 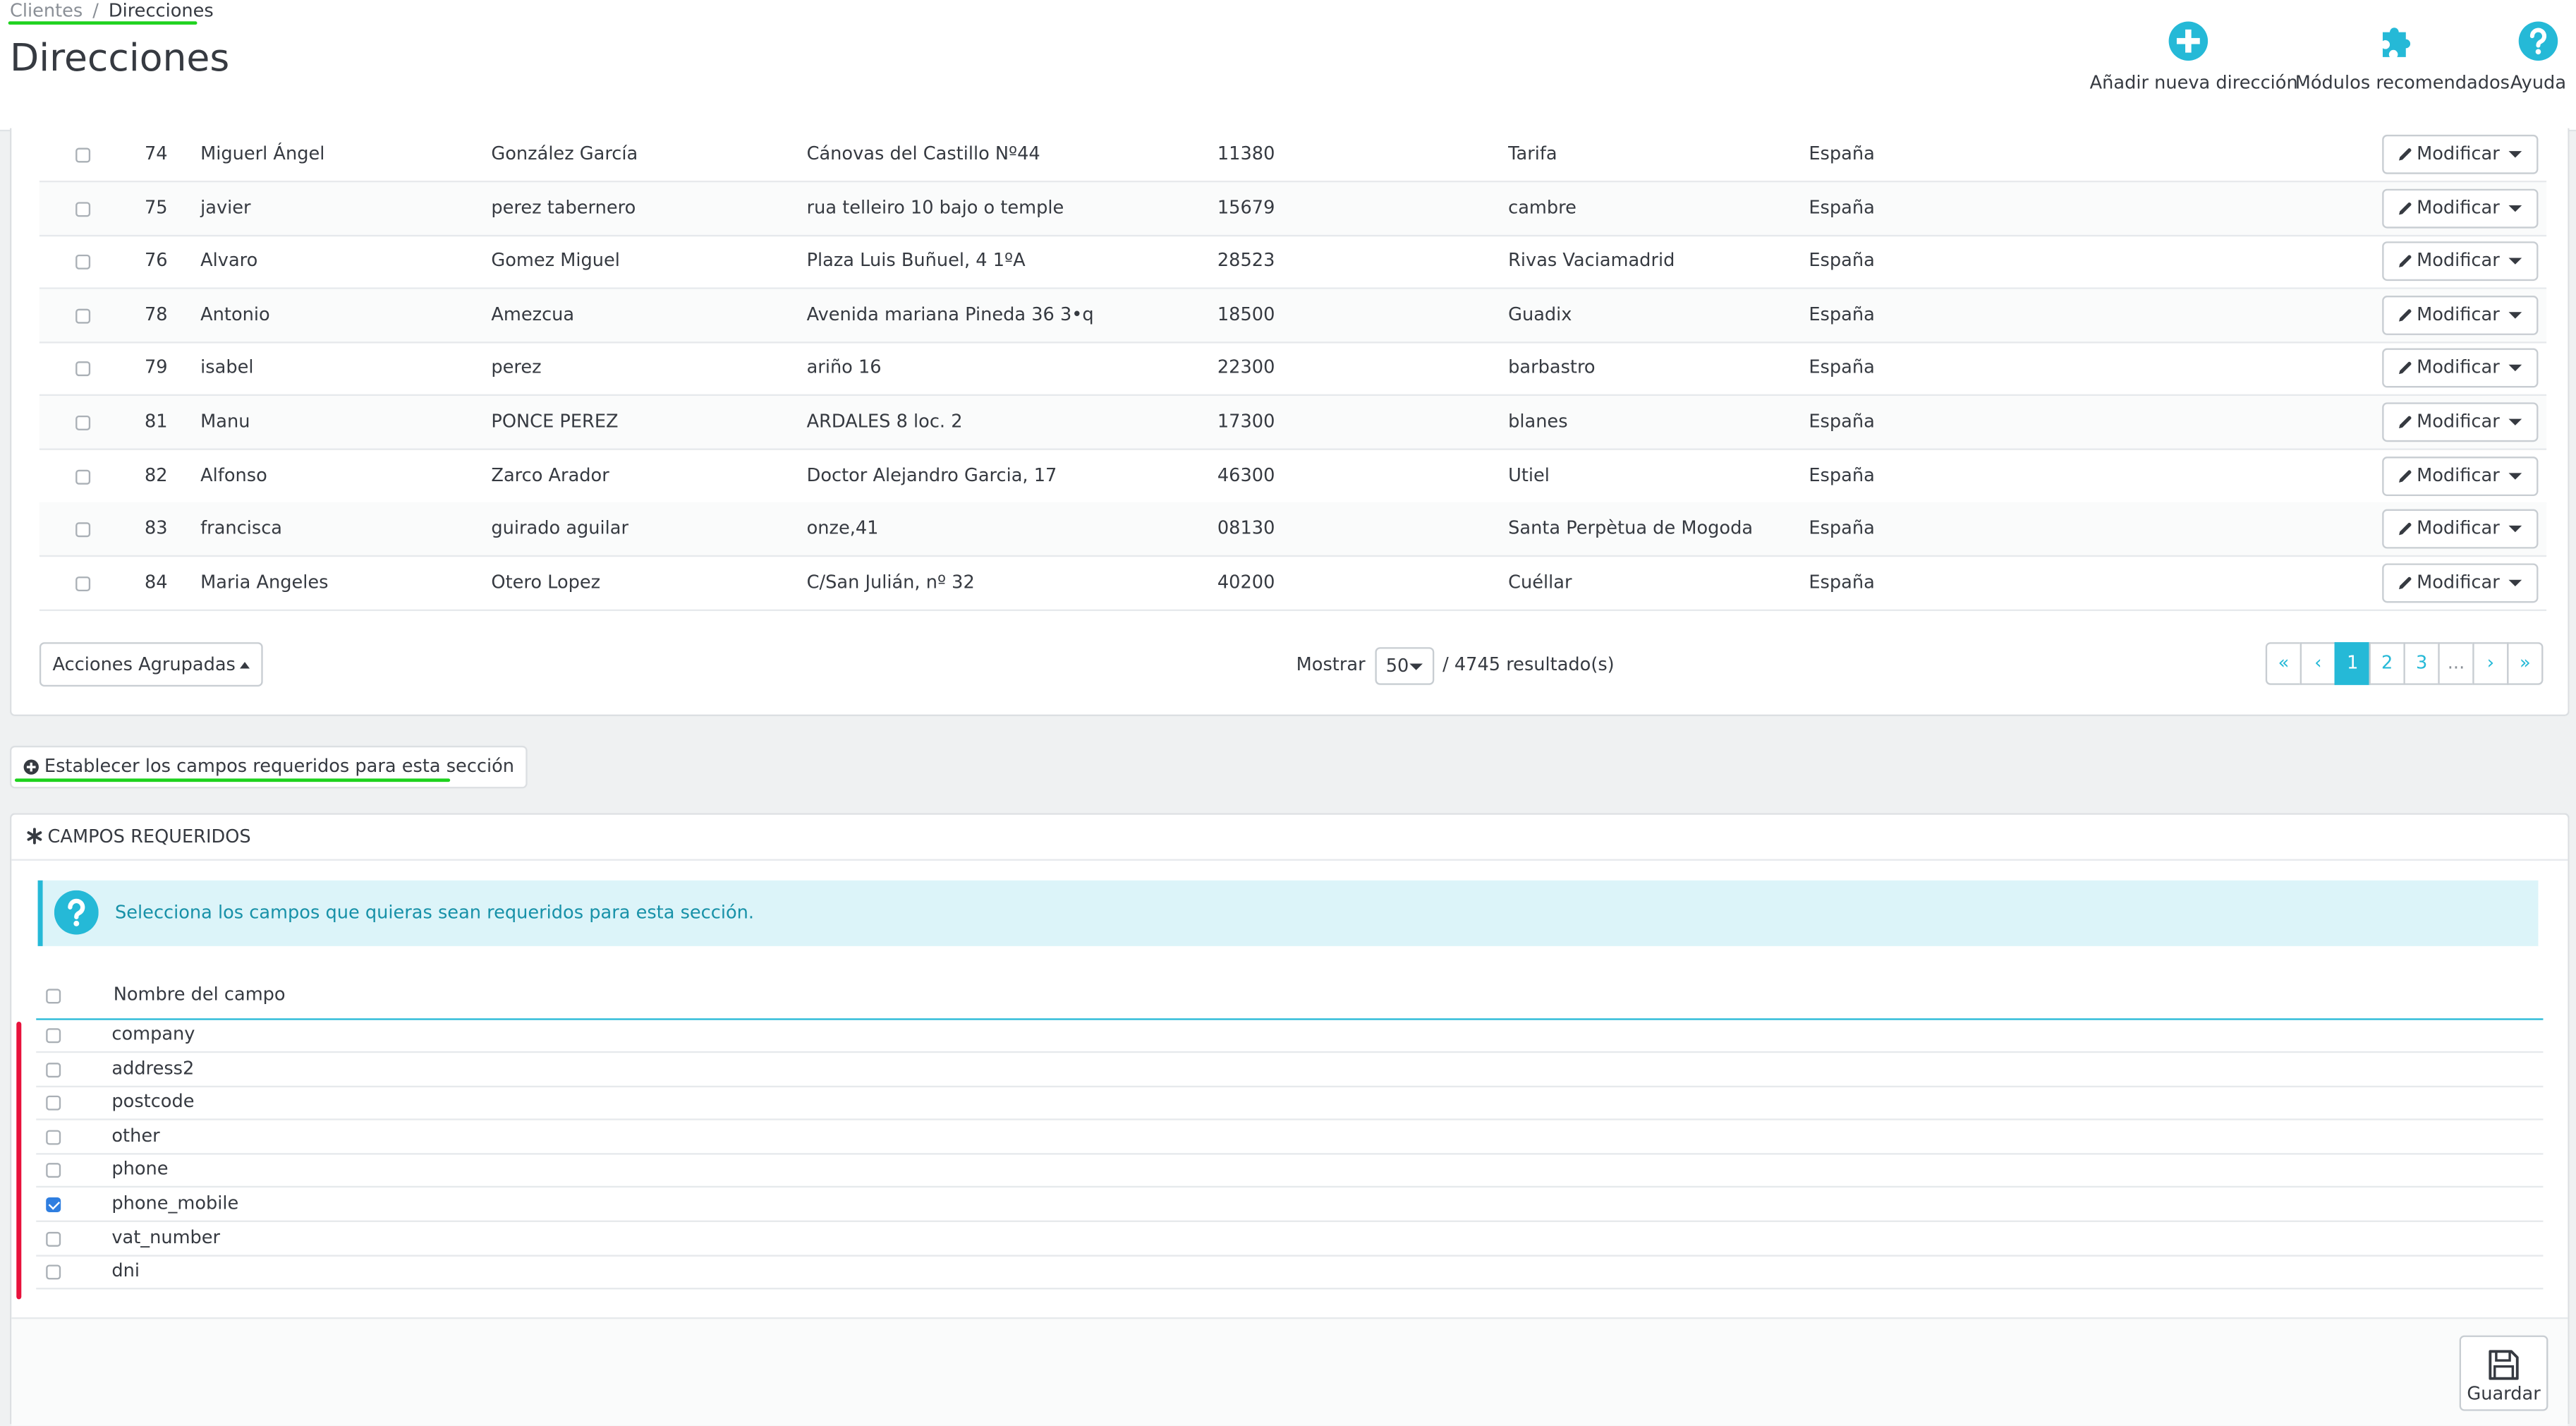 I want to click on select-all-checkbox, so click(x=53, y=996).